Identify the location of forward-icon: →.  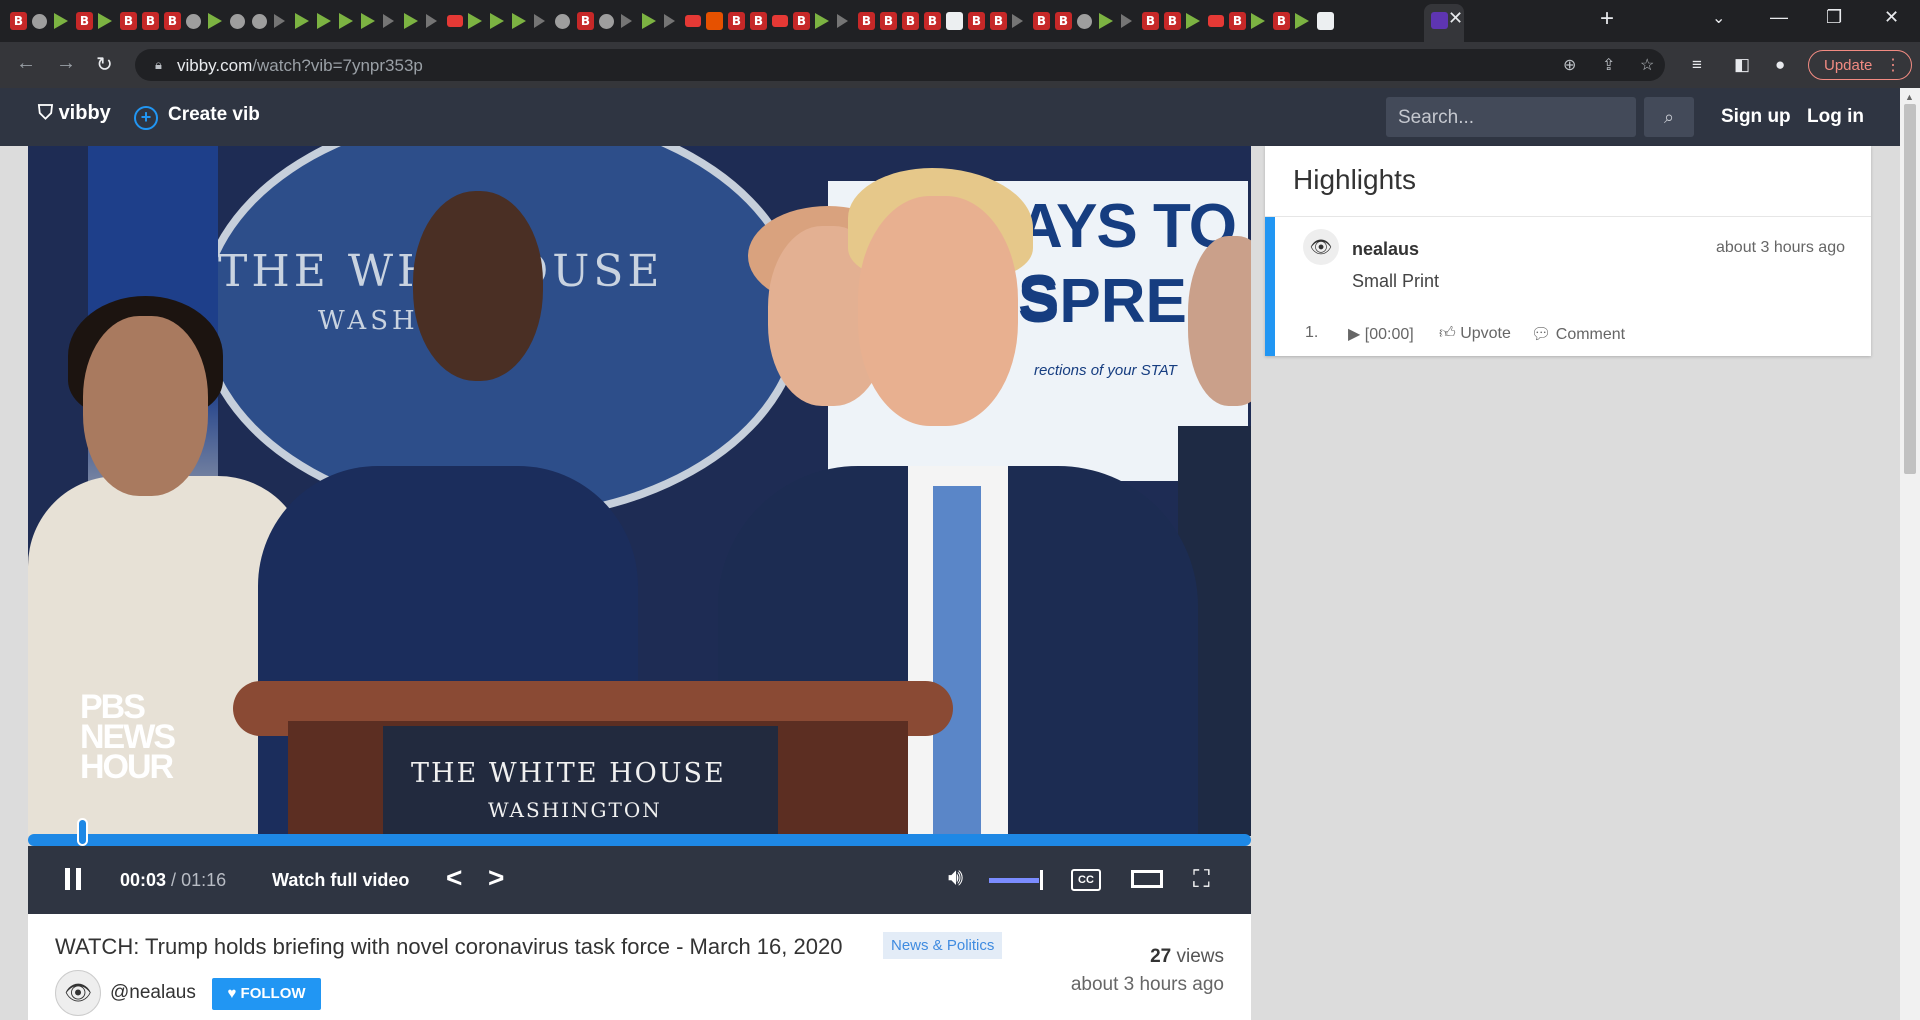
(66, 63).